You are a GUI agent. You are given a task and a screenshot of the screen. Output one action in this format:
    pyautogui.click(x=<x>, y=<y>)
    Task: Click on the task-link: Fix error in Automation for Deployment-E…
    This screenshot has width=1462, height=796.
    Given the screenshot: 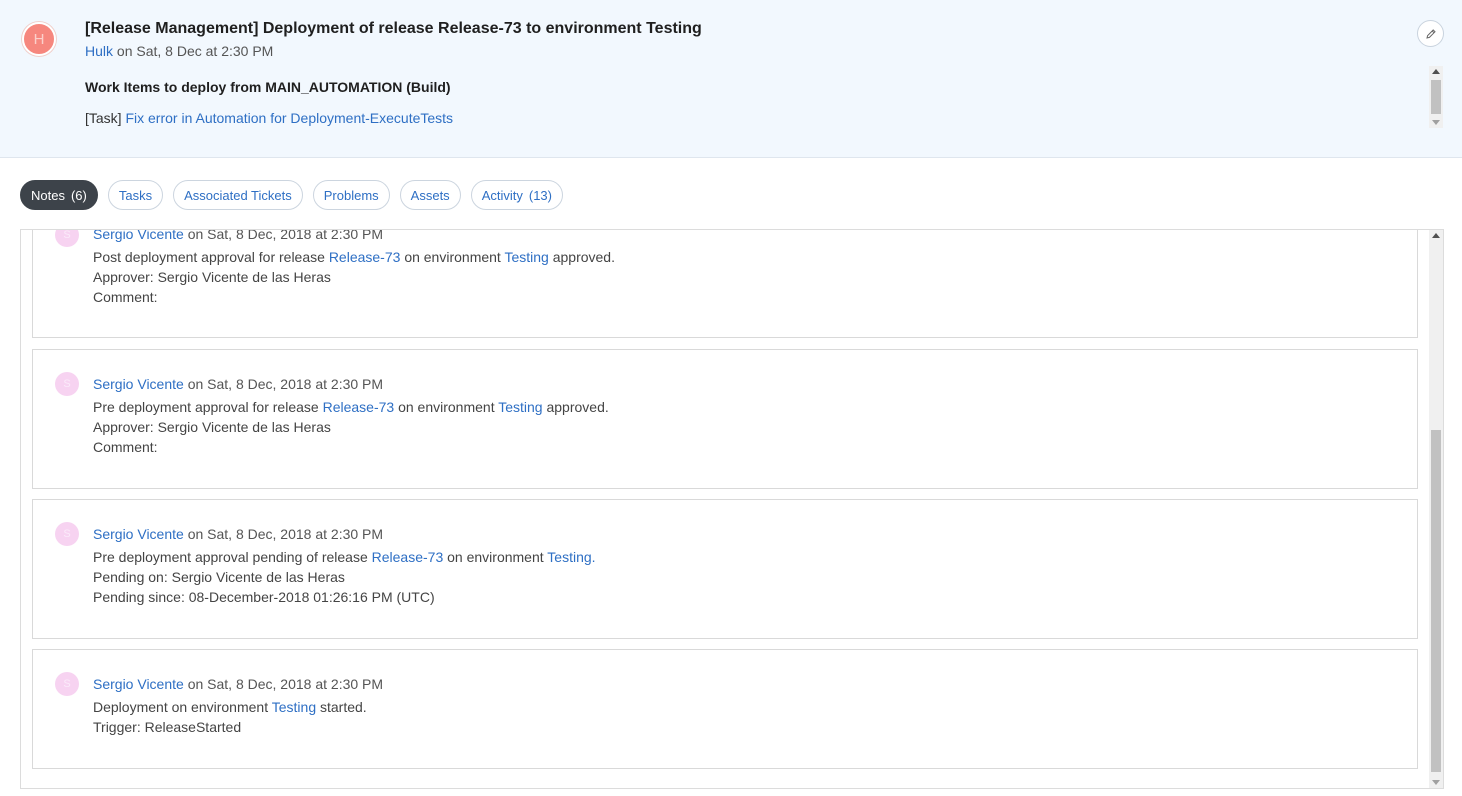 What is the action you would take?
    pyautogui.click(x=289, y=118)
    